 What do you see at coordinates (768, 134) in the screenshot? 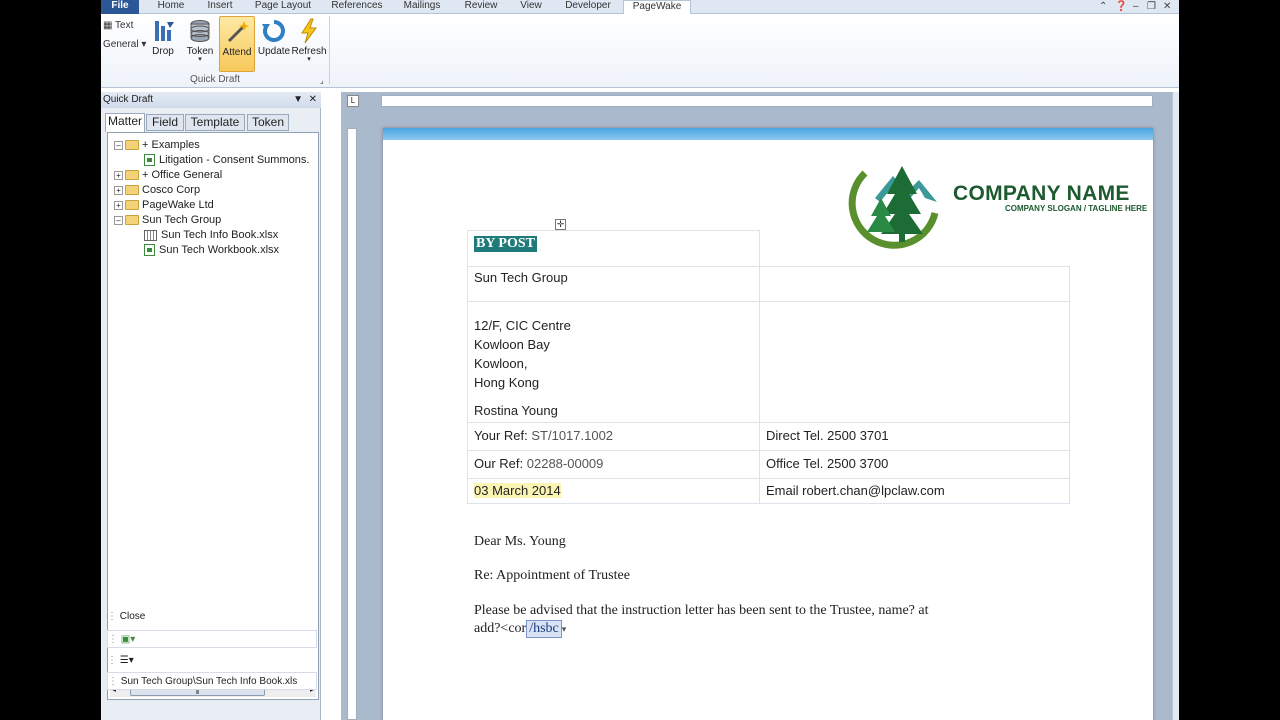
I see `header-bar` at bounding box center [768, 134].